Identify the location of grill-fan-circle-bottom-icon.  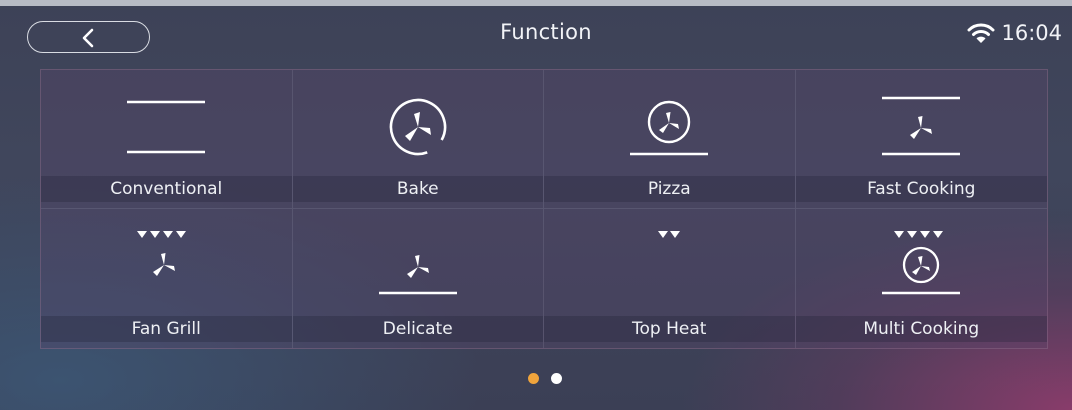
(921, 263).